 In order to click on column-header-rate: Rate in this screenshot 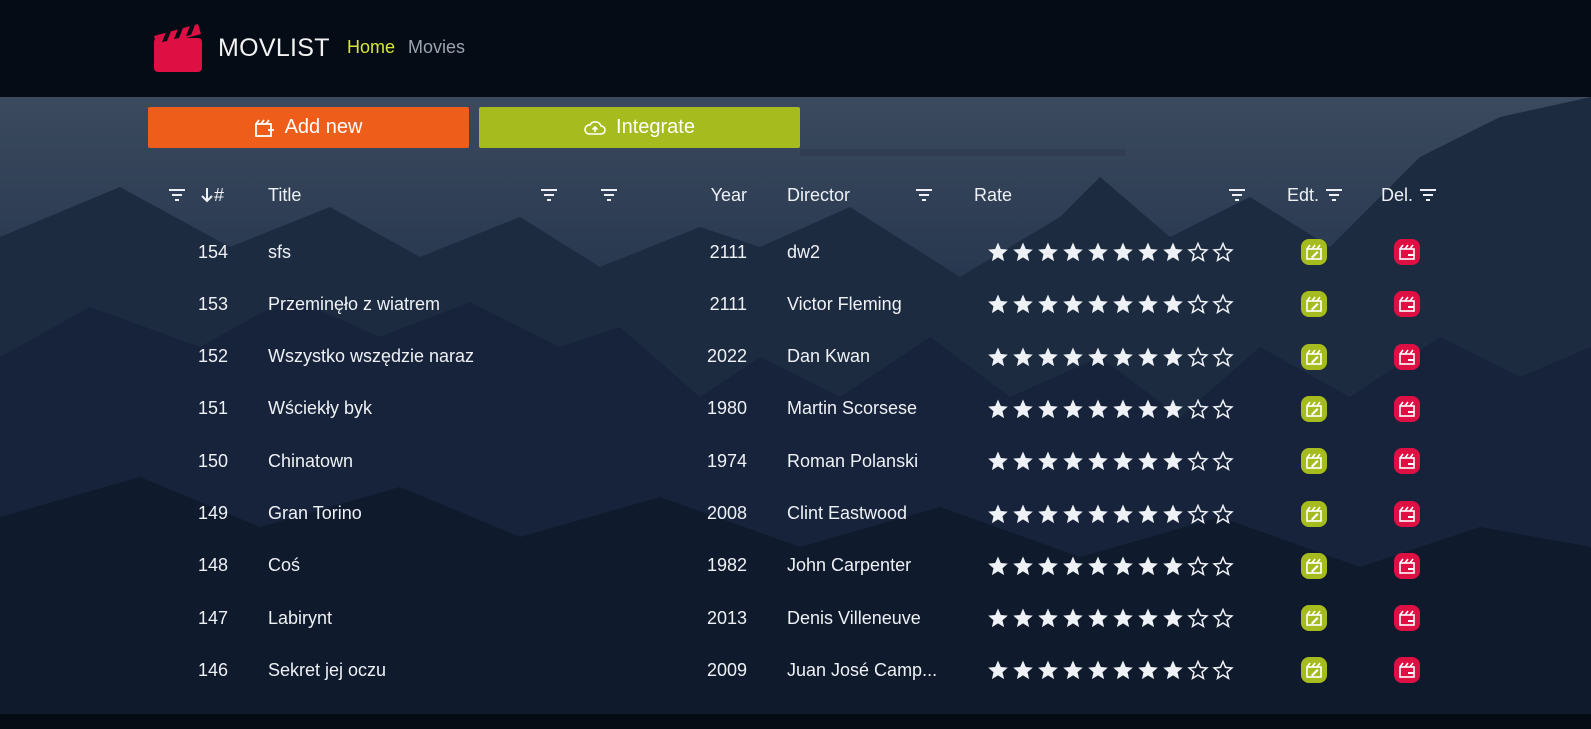, I will do `click(993, 195)`.